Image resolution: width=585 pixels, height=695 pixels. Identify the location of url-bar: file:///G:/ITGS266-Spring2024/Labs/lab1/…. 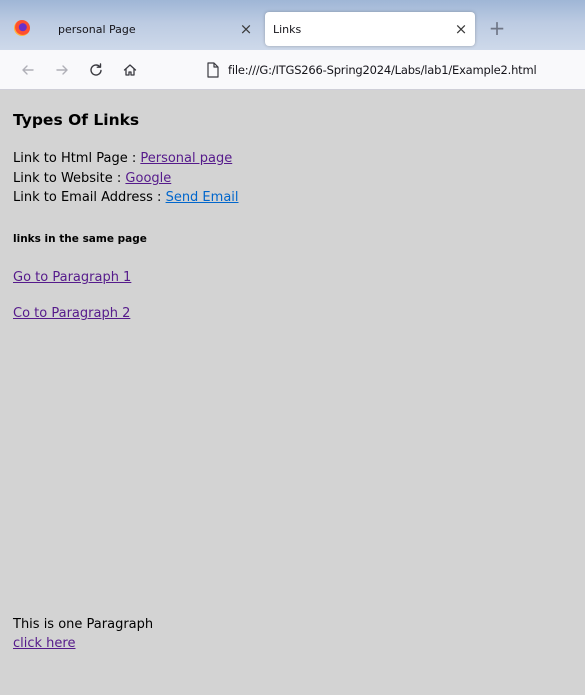
(392, 70).